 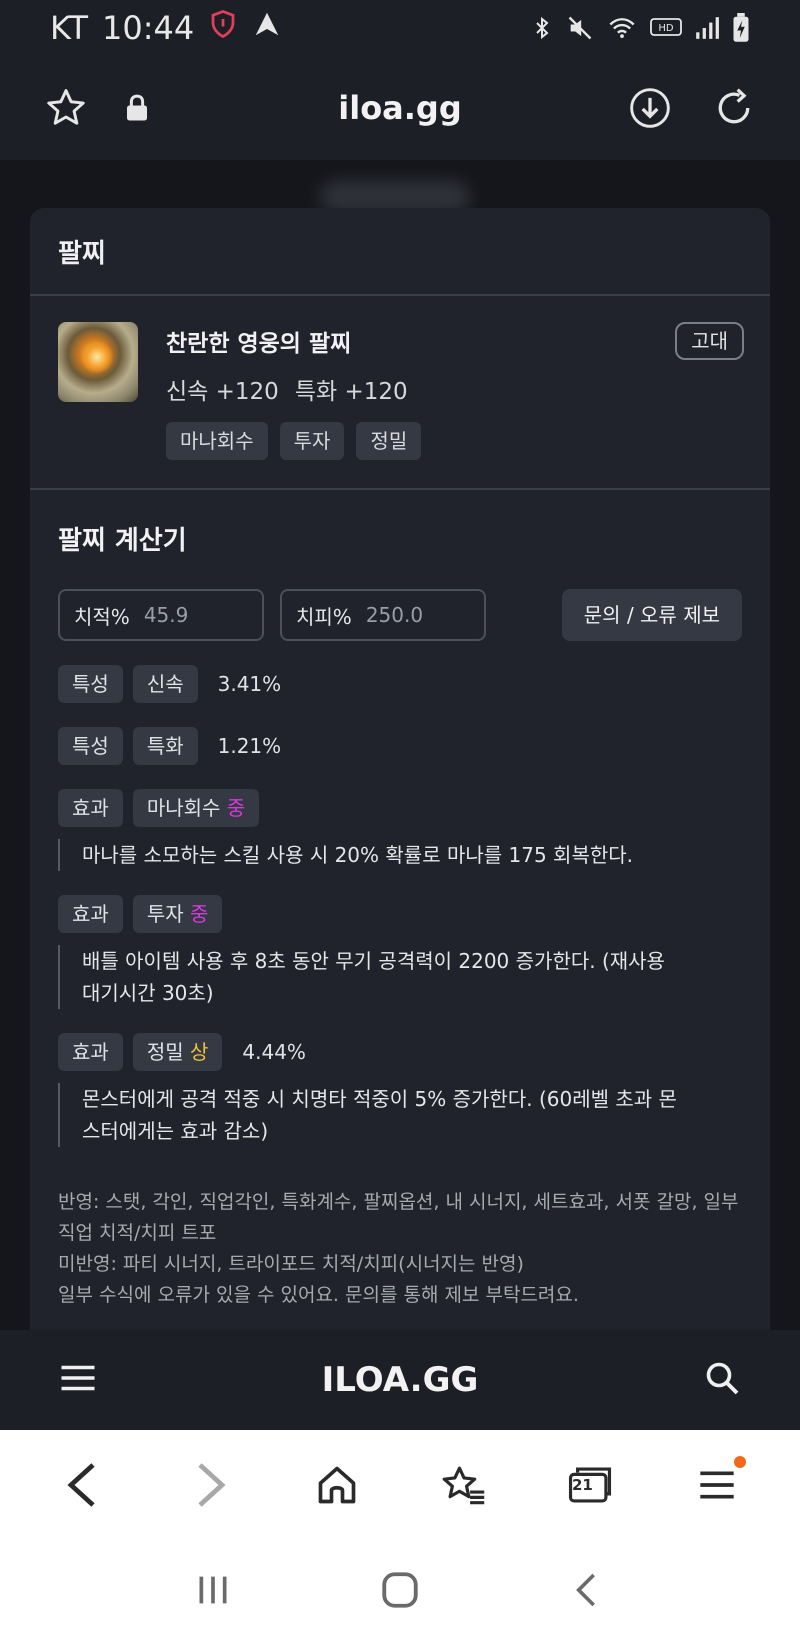 I want to click on home-icon, so click(x=337, y=1485).